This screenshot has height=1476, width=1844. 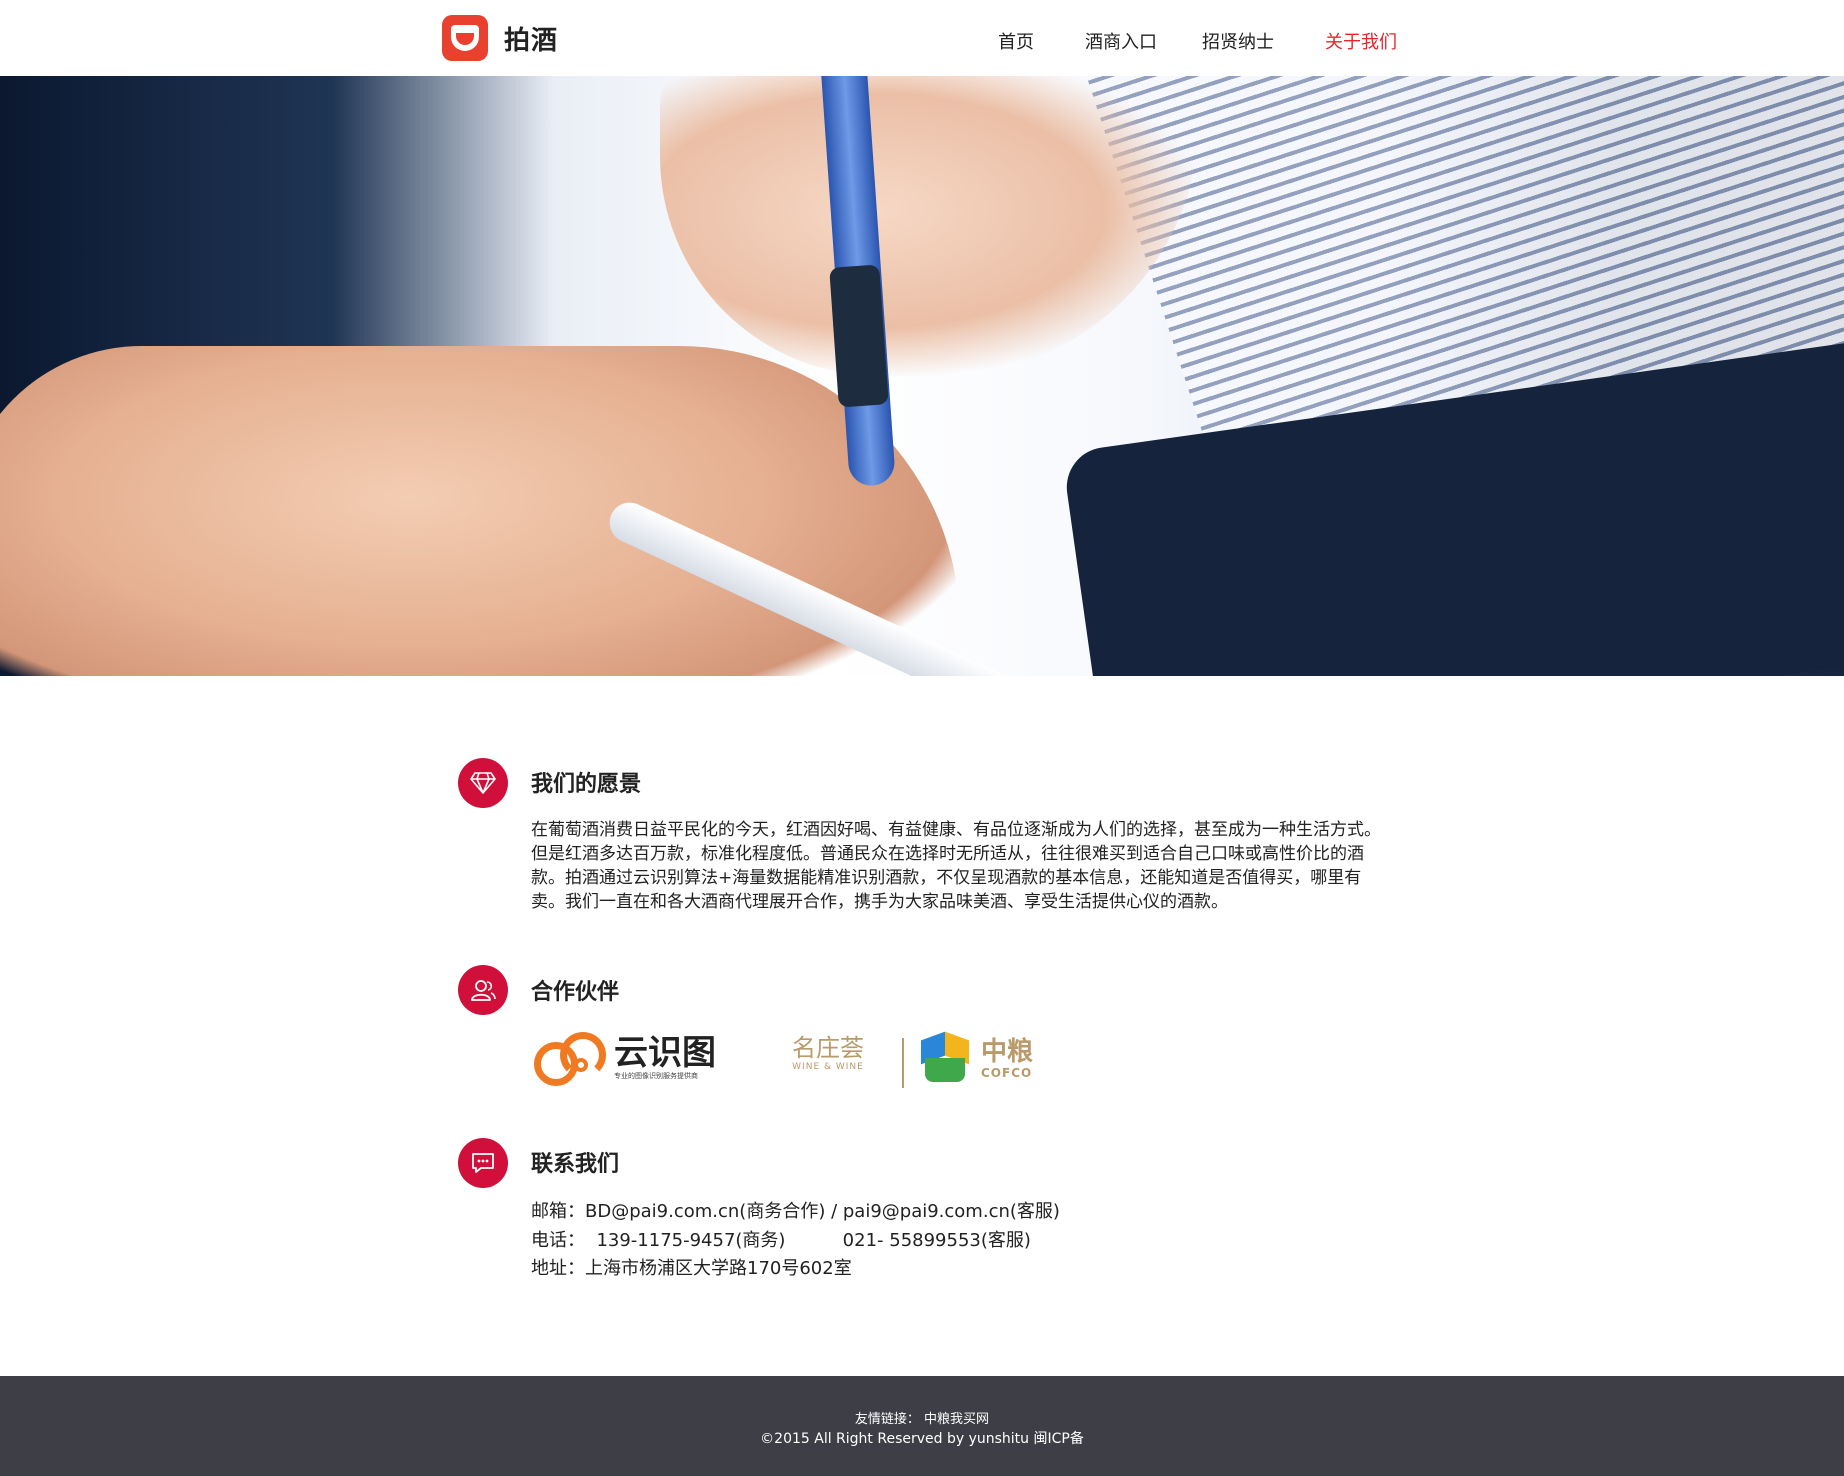 What do you see at coordinates (483, 783) in the screenshot?
I see `diamond-icon` at bounding box center [483, 783].